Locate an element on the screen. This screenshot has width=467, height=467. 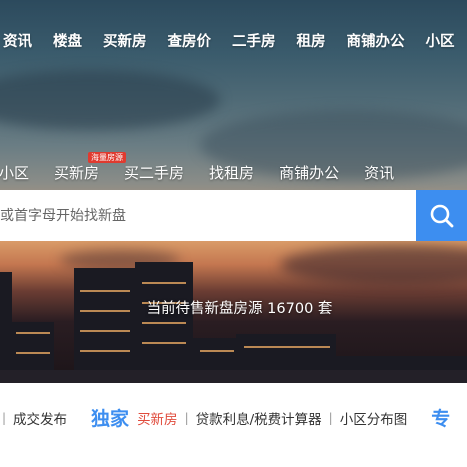
tab-rent: 找租房 is located at coordinates (231, 172).